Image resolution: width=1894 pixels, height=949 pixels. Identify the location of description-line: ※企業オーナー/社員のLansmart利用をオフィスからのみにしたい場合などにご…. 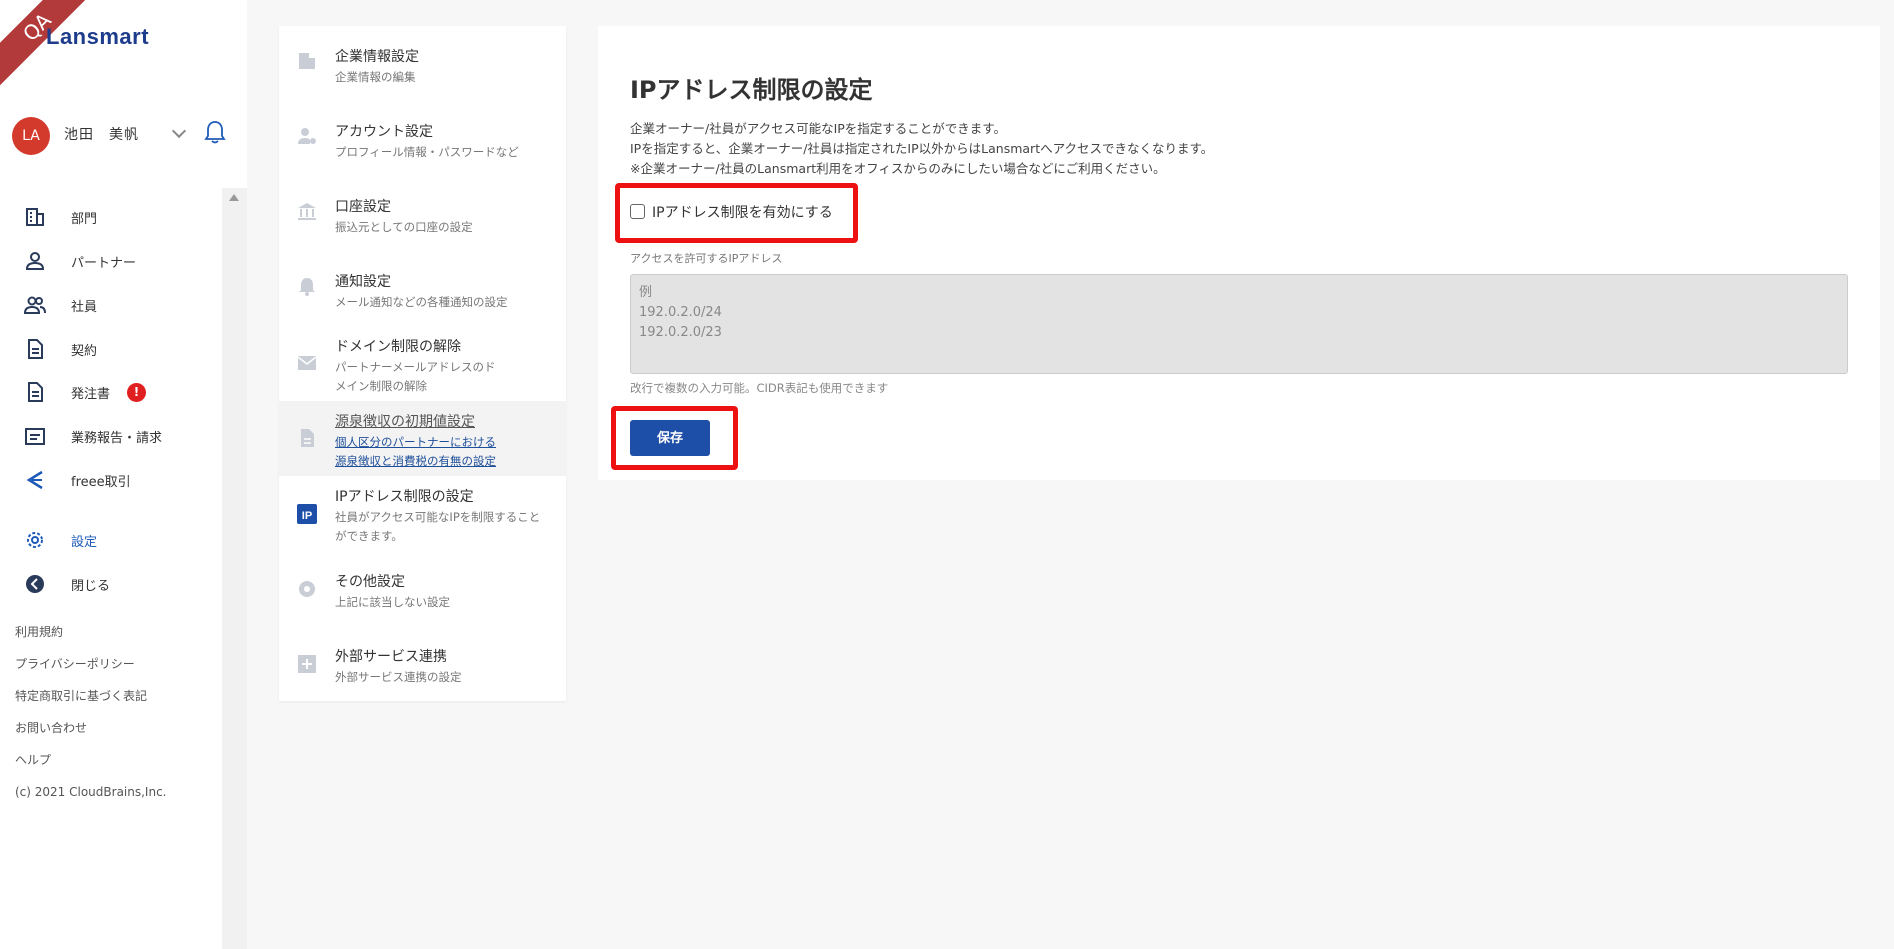
(898, 168).